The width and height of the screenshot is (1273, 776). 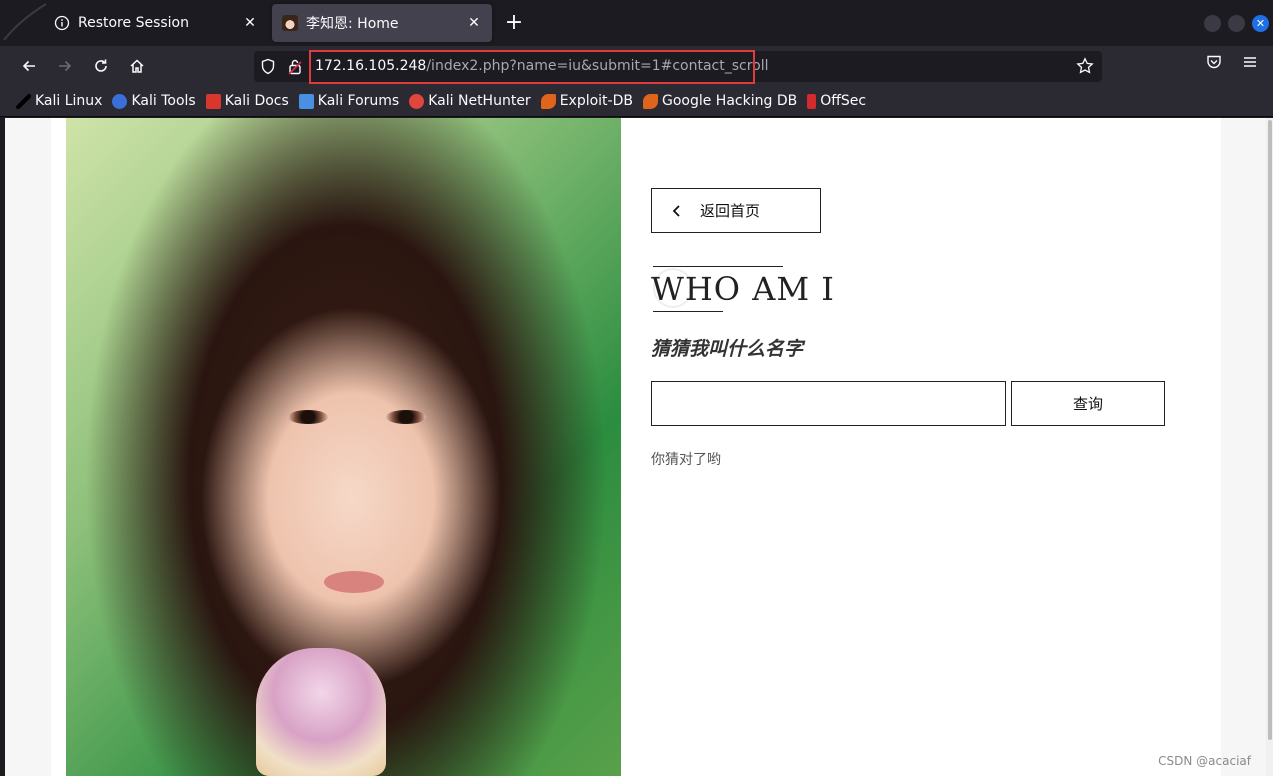 I want to click on window-controls: ✕, so click(x=1236, y=23).